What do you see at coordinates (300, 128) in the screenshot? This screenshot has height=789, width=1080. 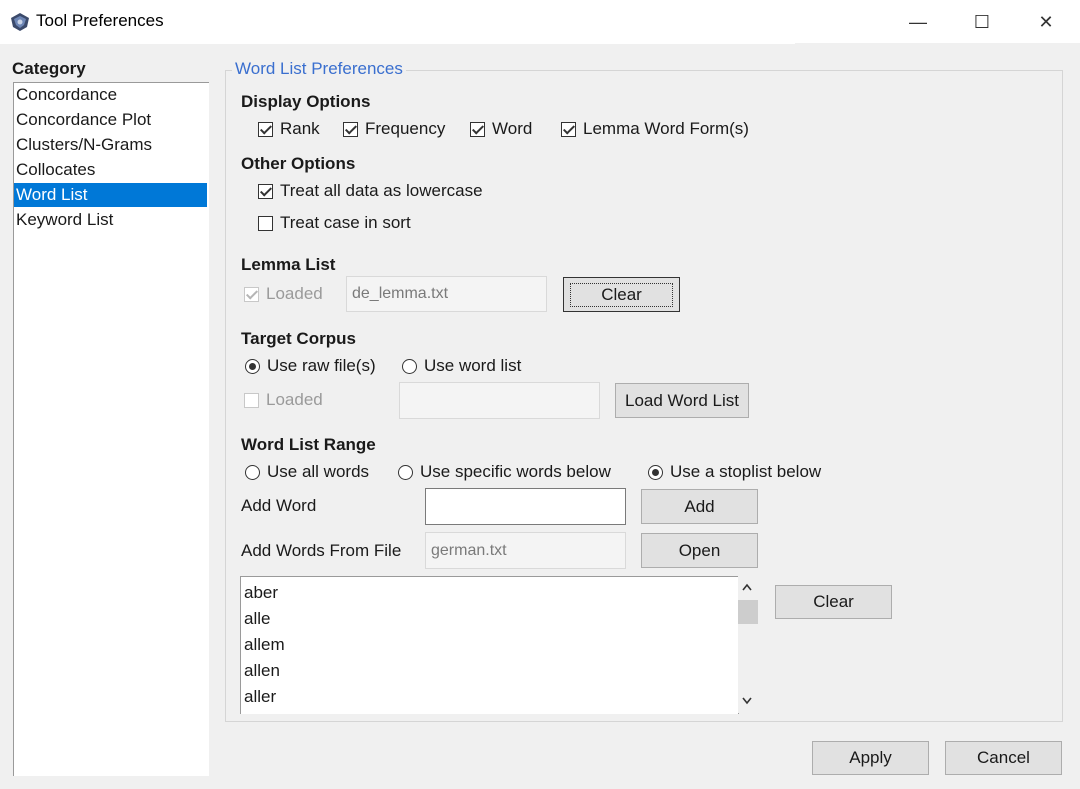 I see `rank-label: Rank` at bounding box center [300, 128].